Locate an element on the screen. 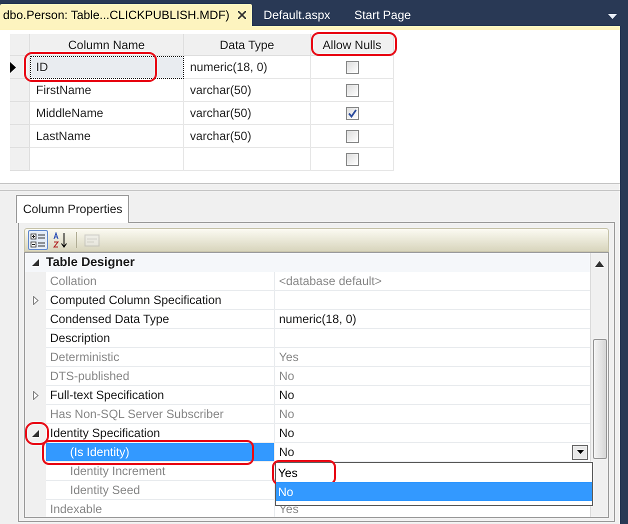 Image resolution: width=628 pixels, height=524 pixels. document-tab: Start Page is located at coordinates (382, 15).